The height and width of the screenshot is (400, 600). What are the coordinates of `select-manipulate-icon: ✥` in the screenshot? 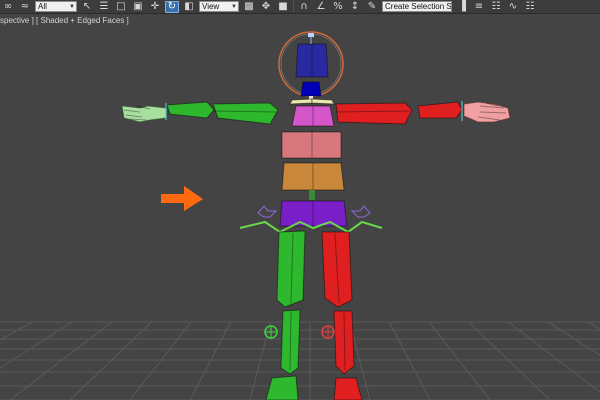 It's located at (266, 7).